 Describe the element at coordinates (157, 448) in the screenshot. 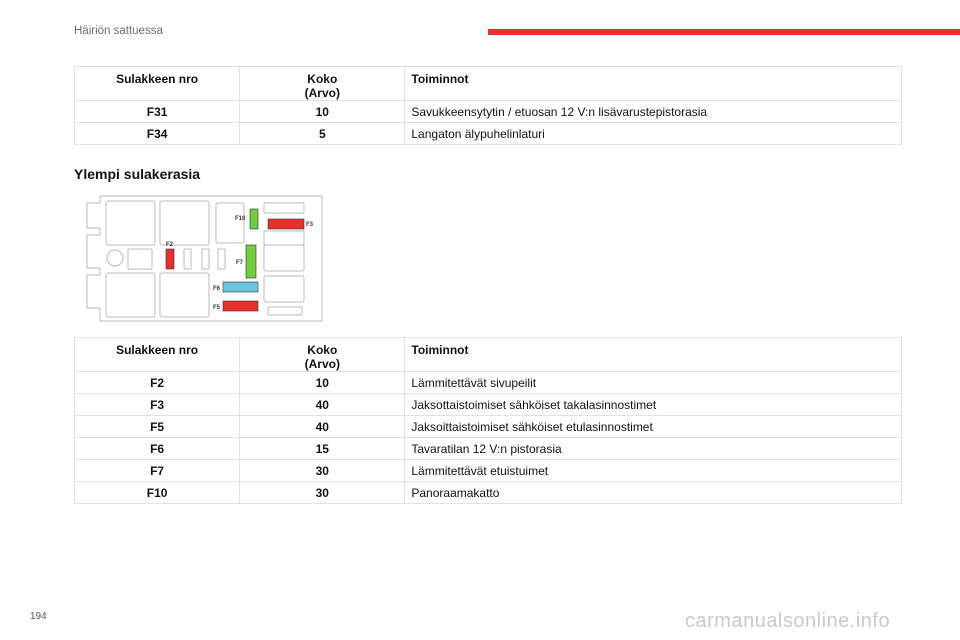

I see `fuse-number: F6` at that location.